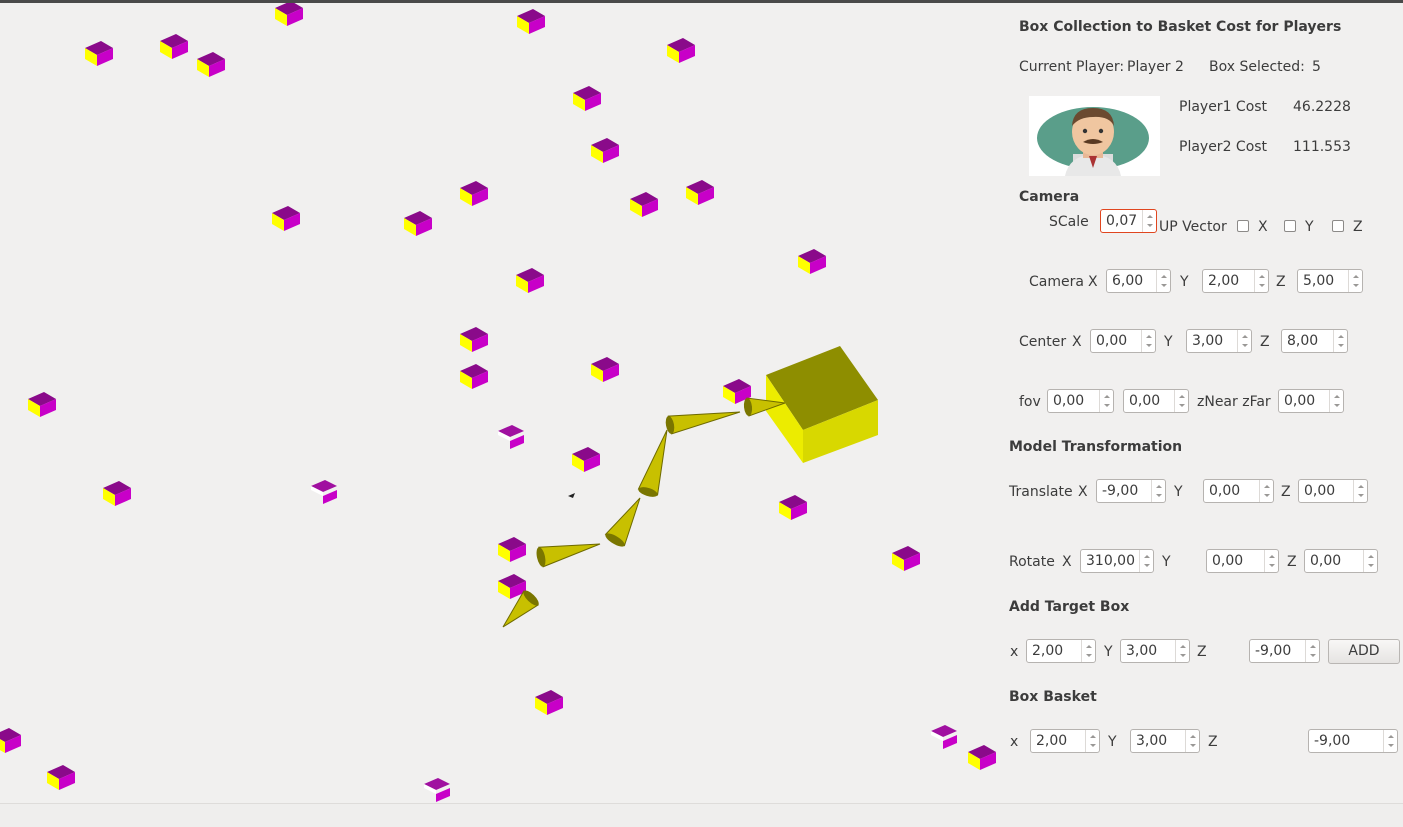  Describe the element at coordinates (1257, 67) in the screenshot. I see `box-selected-label: Box Selected:` at that location.